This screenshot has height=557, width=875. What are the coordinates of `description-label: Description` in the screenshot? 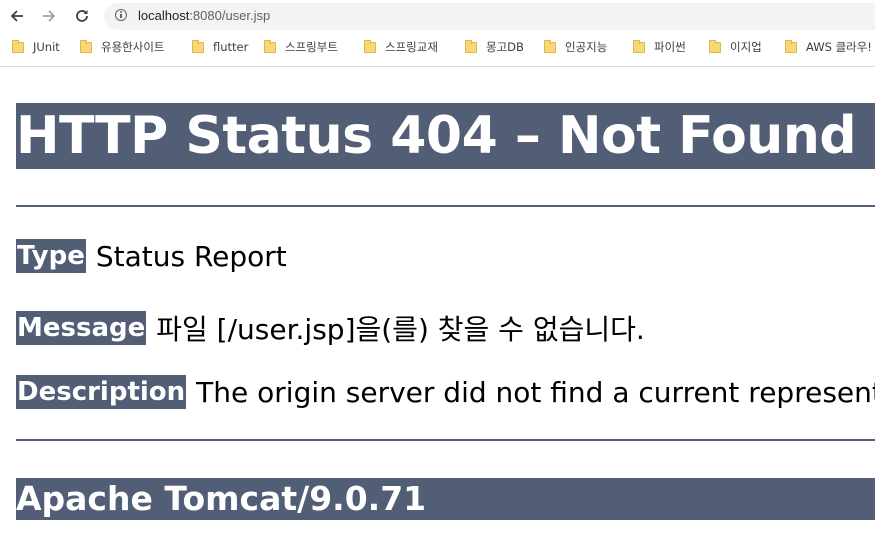 It's located at (101, 392).